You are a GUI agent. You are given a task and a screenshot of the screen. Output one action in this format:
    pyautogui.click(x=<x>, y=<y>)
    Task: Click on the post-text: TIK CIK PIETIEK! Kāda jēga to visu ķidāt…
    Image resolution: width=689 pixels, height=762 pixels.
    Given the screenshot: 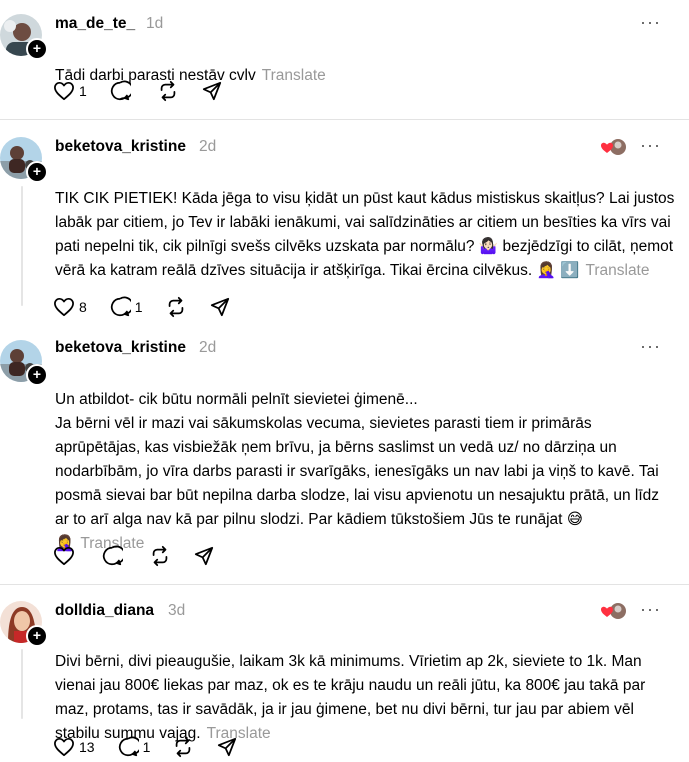 What is the action you would take?
    pyautogui.click(x=365, y=223)
    